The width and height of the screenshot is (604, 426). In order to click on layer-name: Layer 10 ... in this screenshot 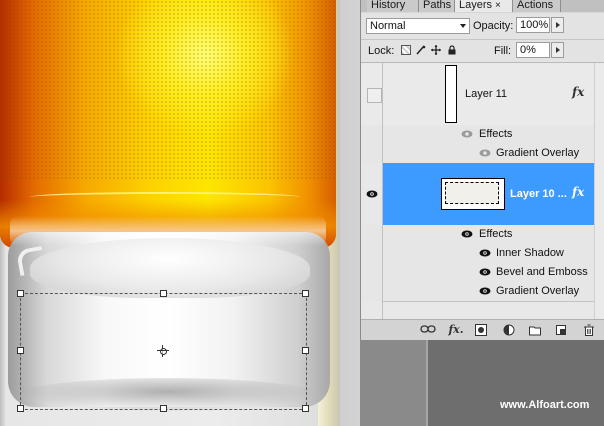, I will do `click(538, 194)`.